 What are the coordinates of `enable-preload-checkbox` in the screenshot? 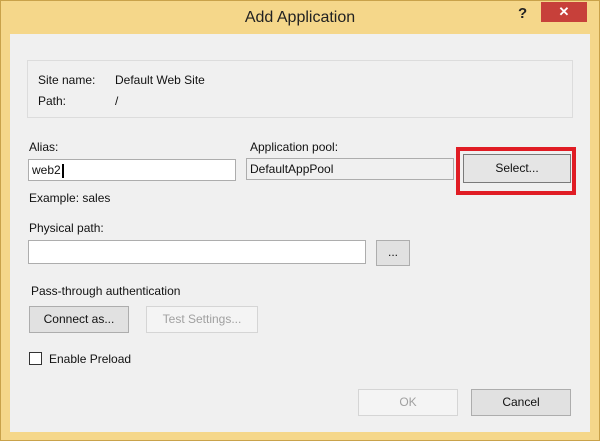 It's located at (35, 358).